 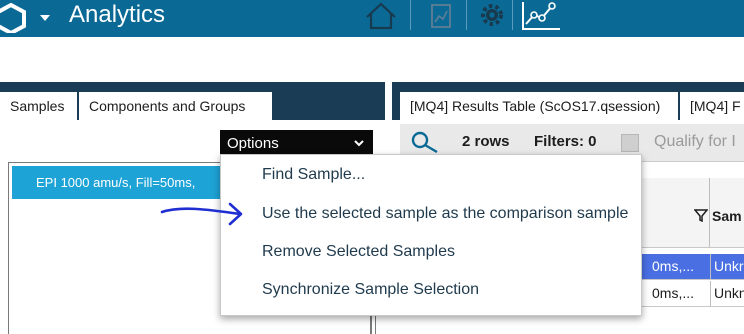 I want to click on trend-chart-icon, so click(x=541, y=16).